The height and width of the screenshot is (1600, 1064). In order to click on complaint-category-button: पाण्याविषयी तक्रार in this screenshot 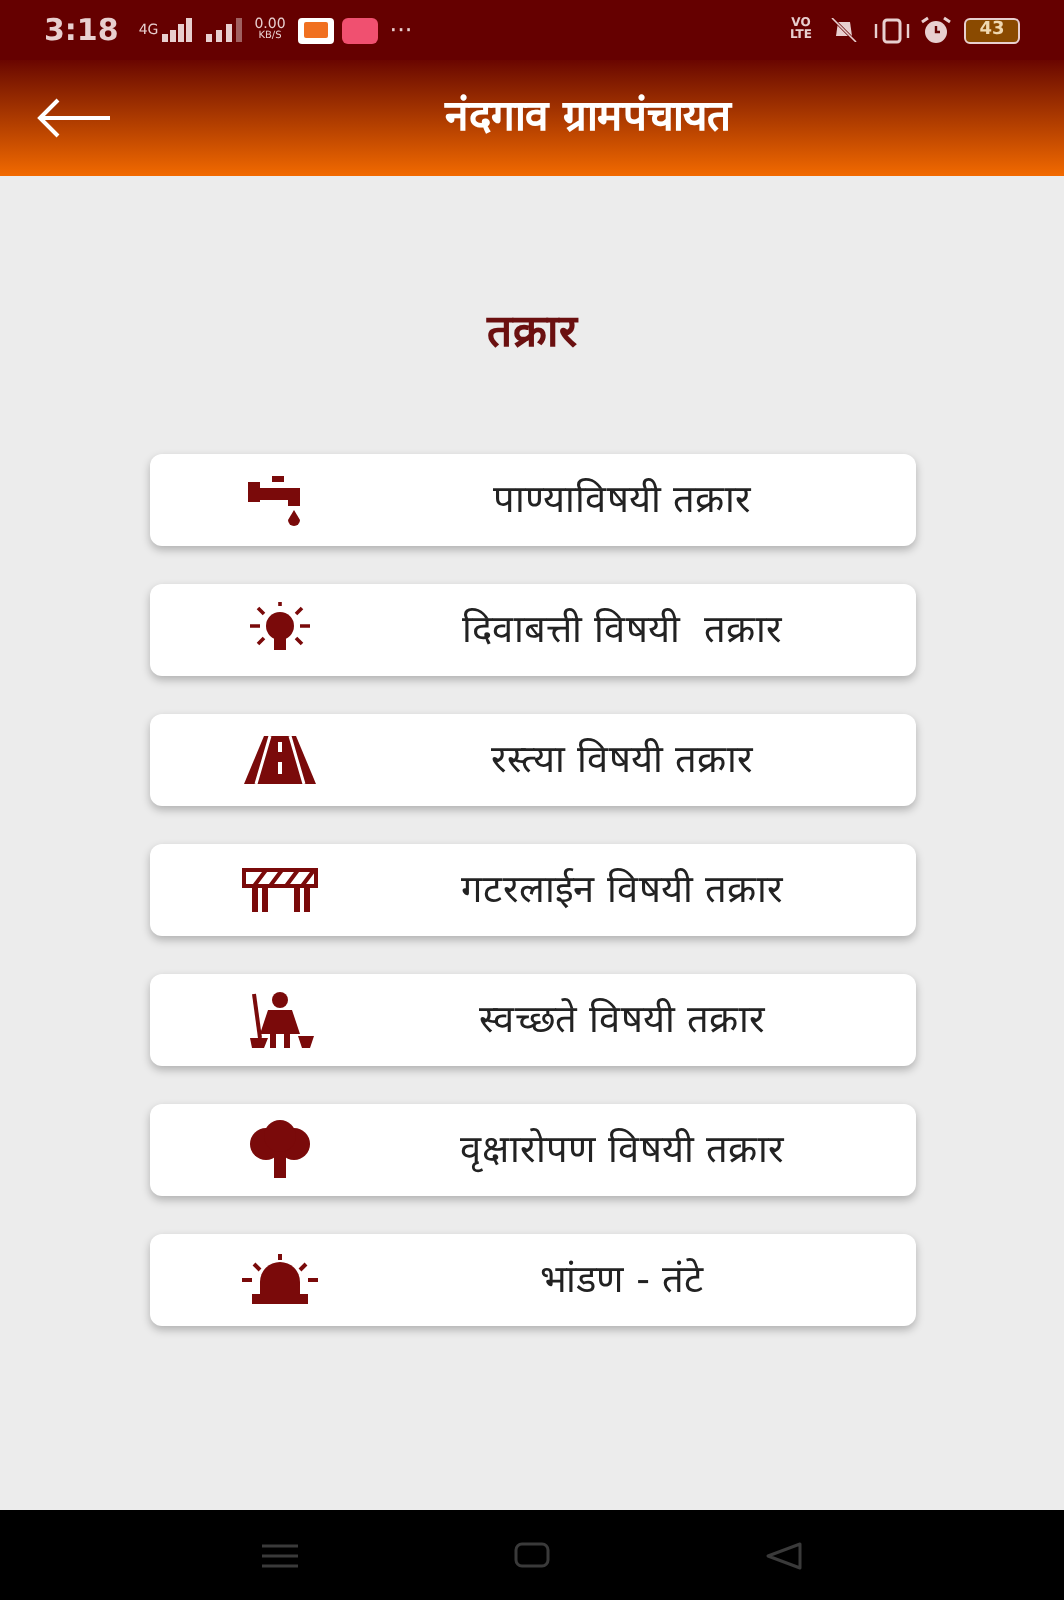, I will do `click(532, 500)`.